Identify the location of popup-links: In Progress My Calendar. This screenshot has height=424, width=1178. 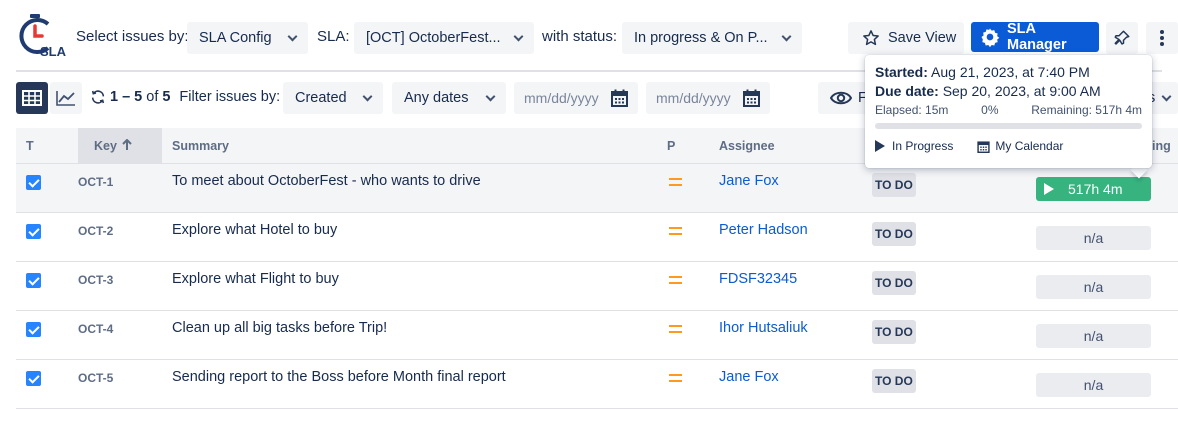
(1008, 146).